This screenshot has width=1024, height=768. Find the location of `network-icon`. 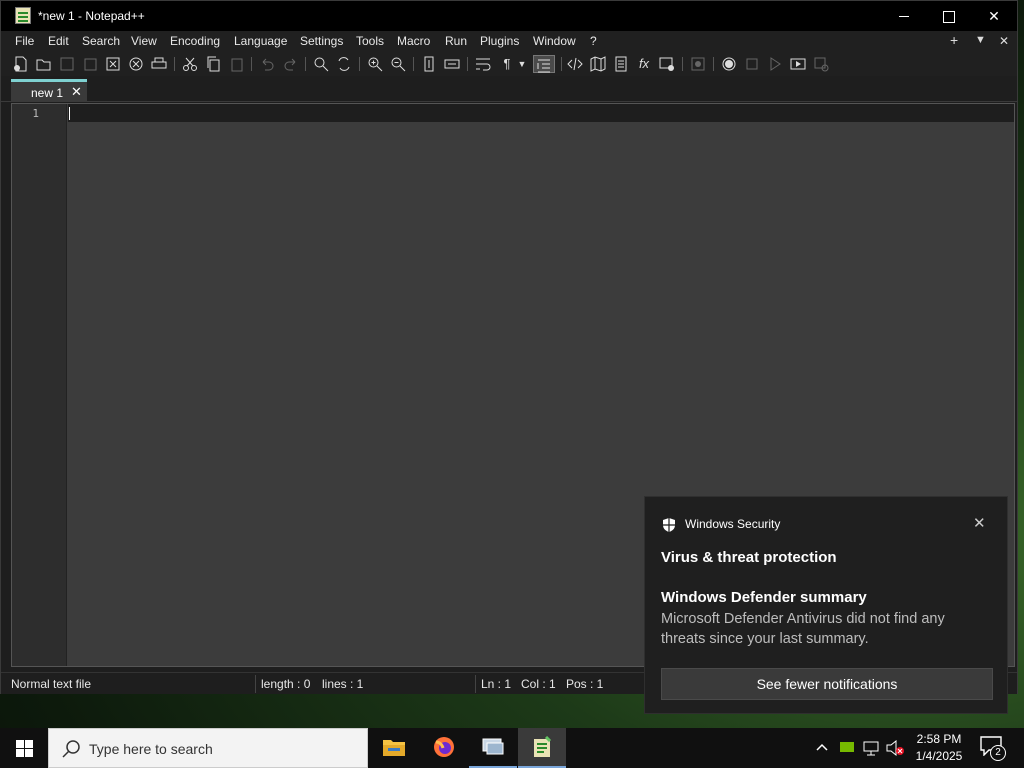

network-icon is located at coordinates (871, 754).